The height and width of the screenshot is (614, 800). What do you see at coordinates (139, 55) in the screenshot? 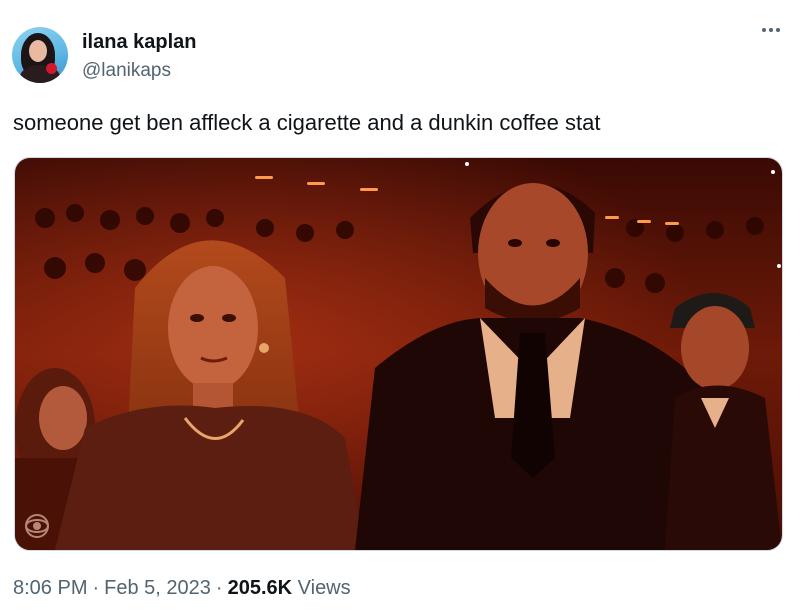
I see `author-names: ilana kaplan @lanikaps` at bounding box center [139, 55].